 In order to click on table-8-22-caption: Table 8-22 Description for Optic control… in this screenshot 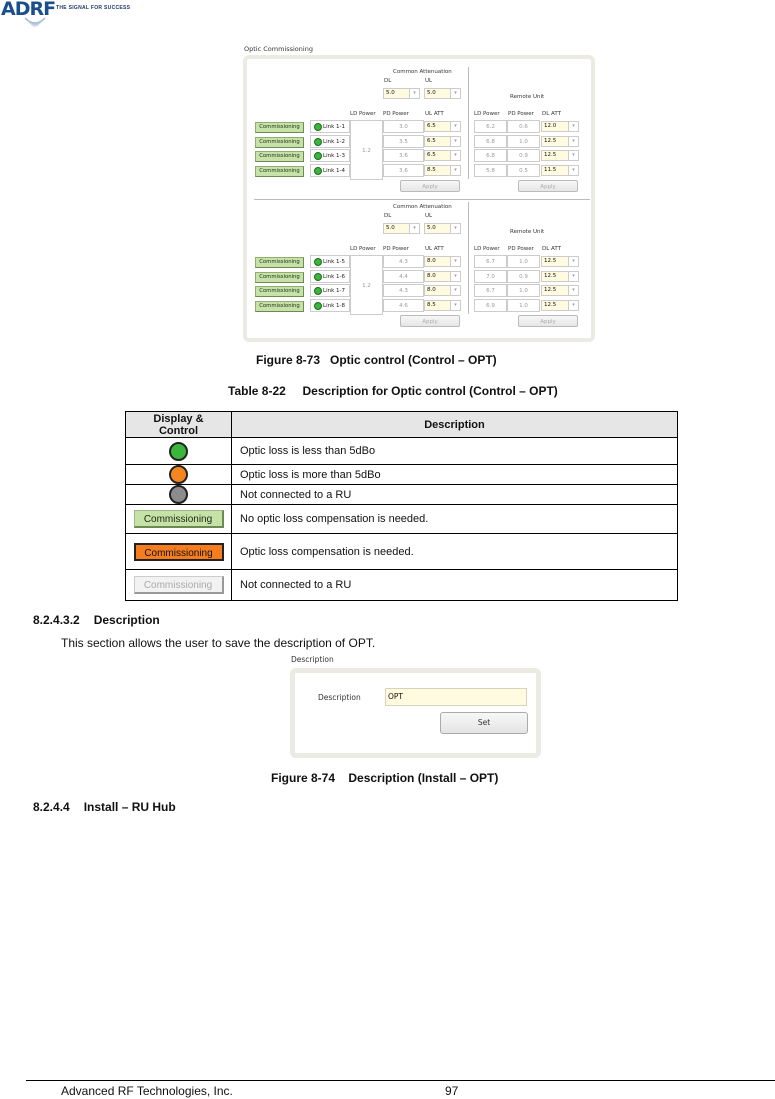, I will do `click(393, 391)`.